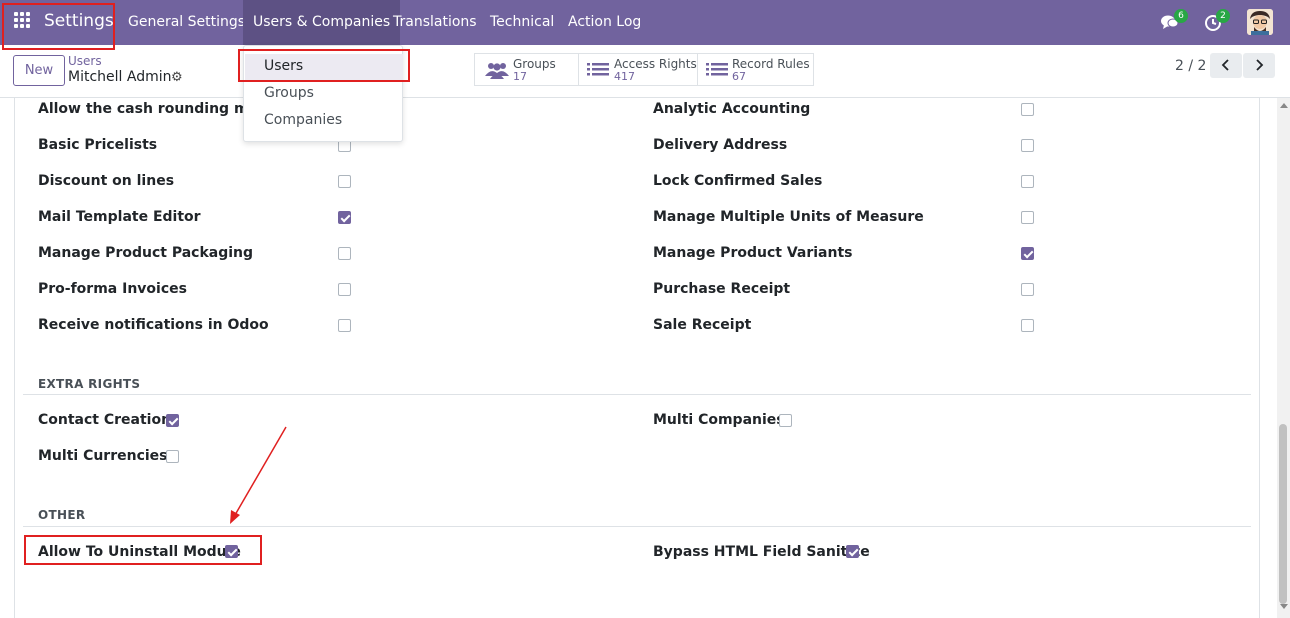 The image size is (1290, 618). What do you see at coordinates (89, 384) in the screenshot?
I see `section-title-extra-rights: EXTRA RIGHTS` at bounding box center [89, 384].